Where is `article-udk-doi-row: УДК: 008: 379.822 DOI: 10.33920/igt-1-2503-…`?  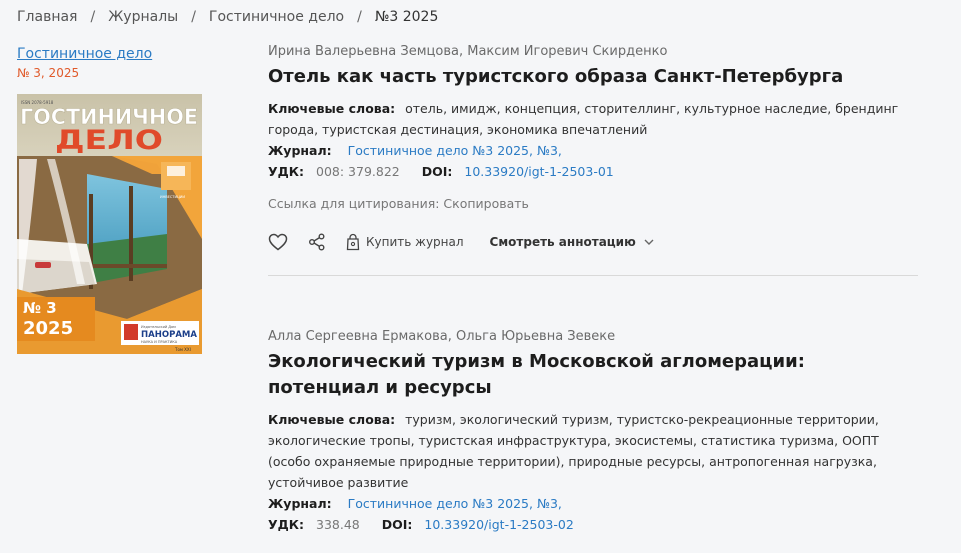 article-udk-doi-row: УДК: 008: 379.822 DOI: 10.33920/igt-1-2503-… is located at coordinates (593, 171).